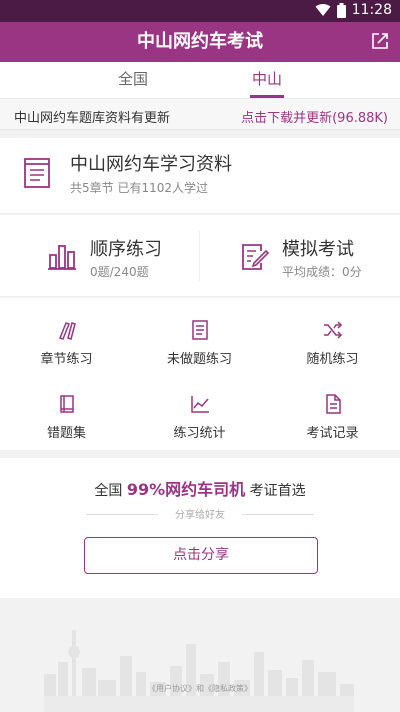 Image resolution: width=400 pixels, height=712 pixels. I want to click on practice-stats: 练习统计, so click(199, 415).